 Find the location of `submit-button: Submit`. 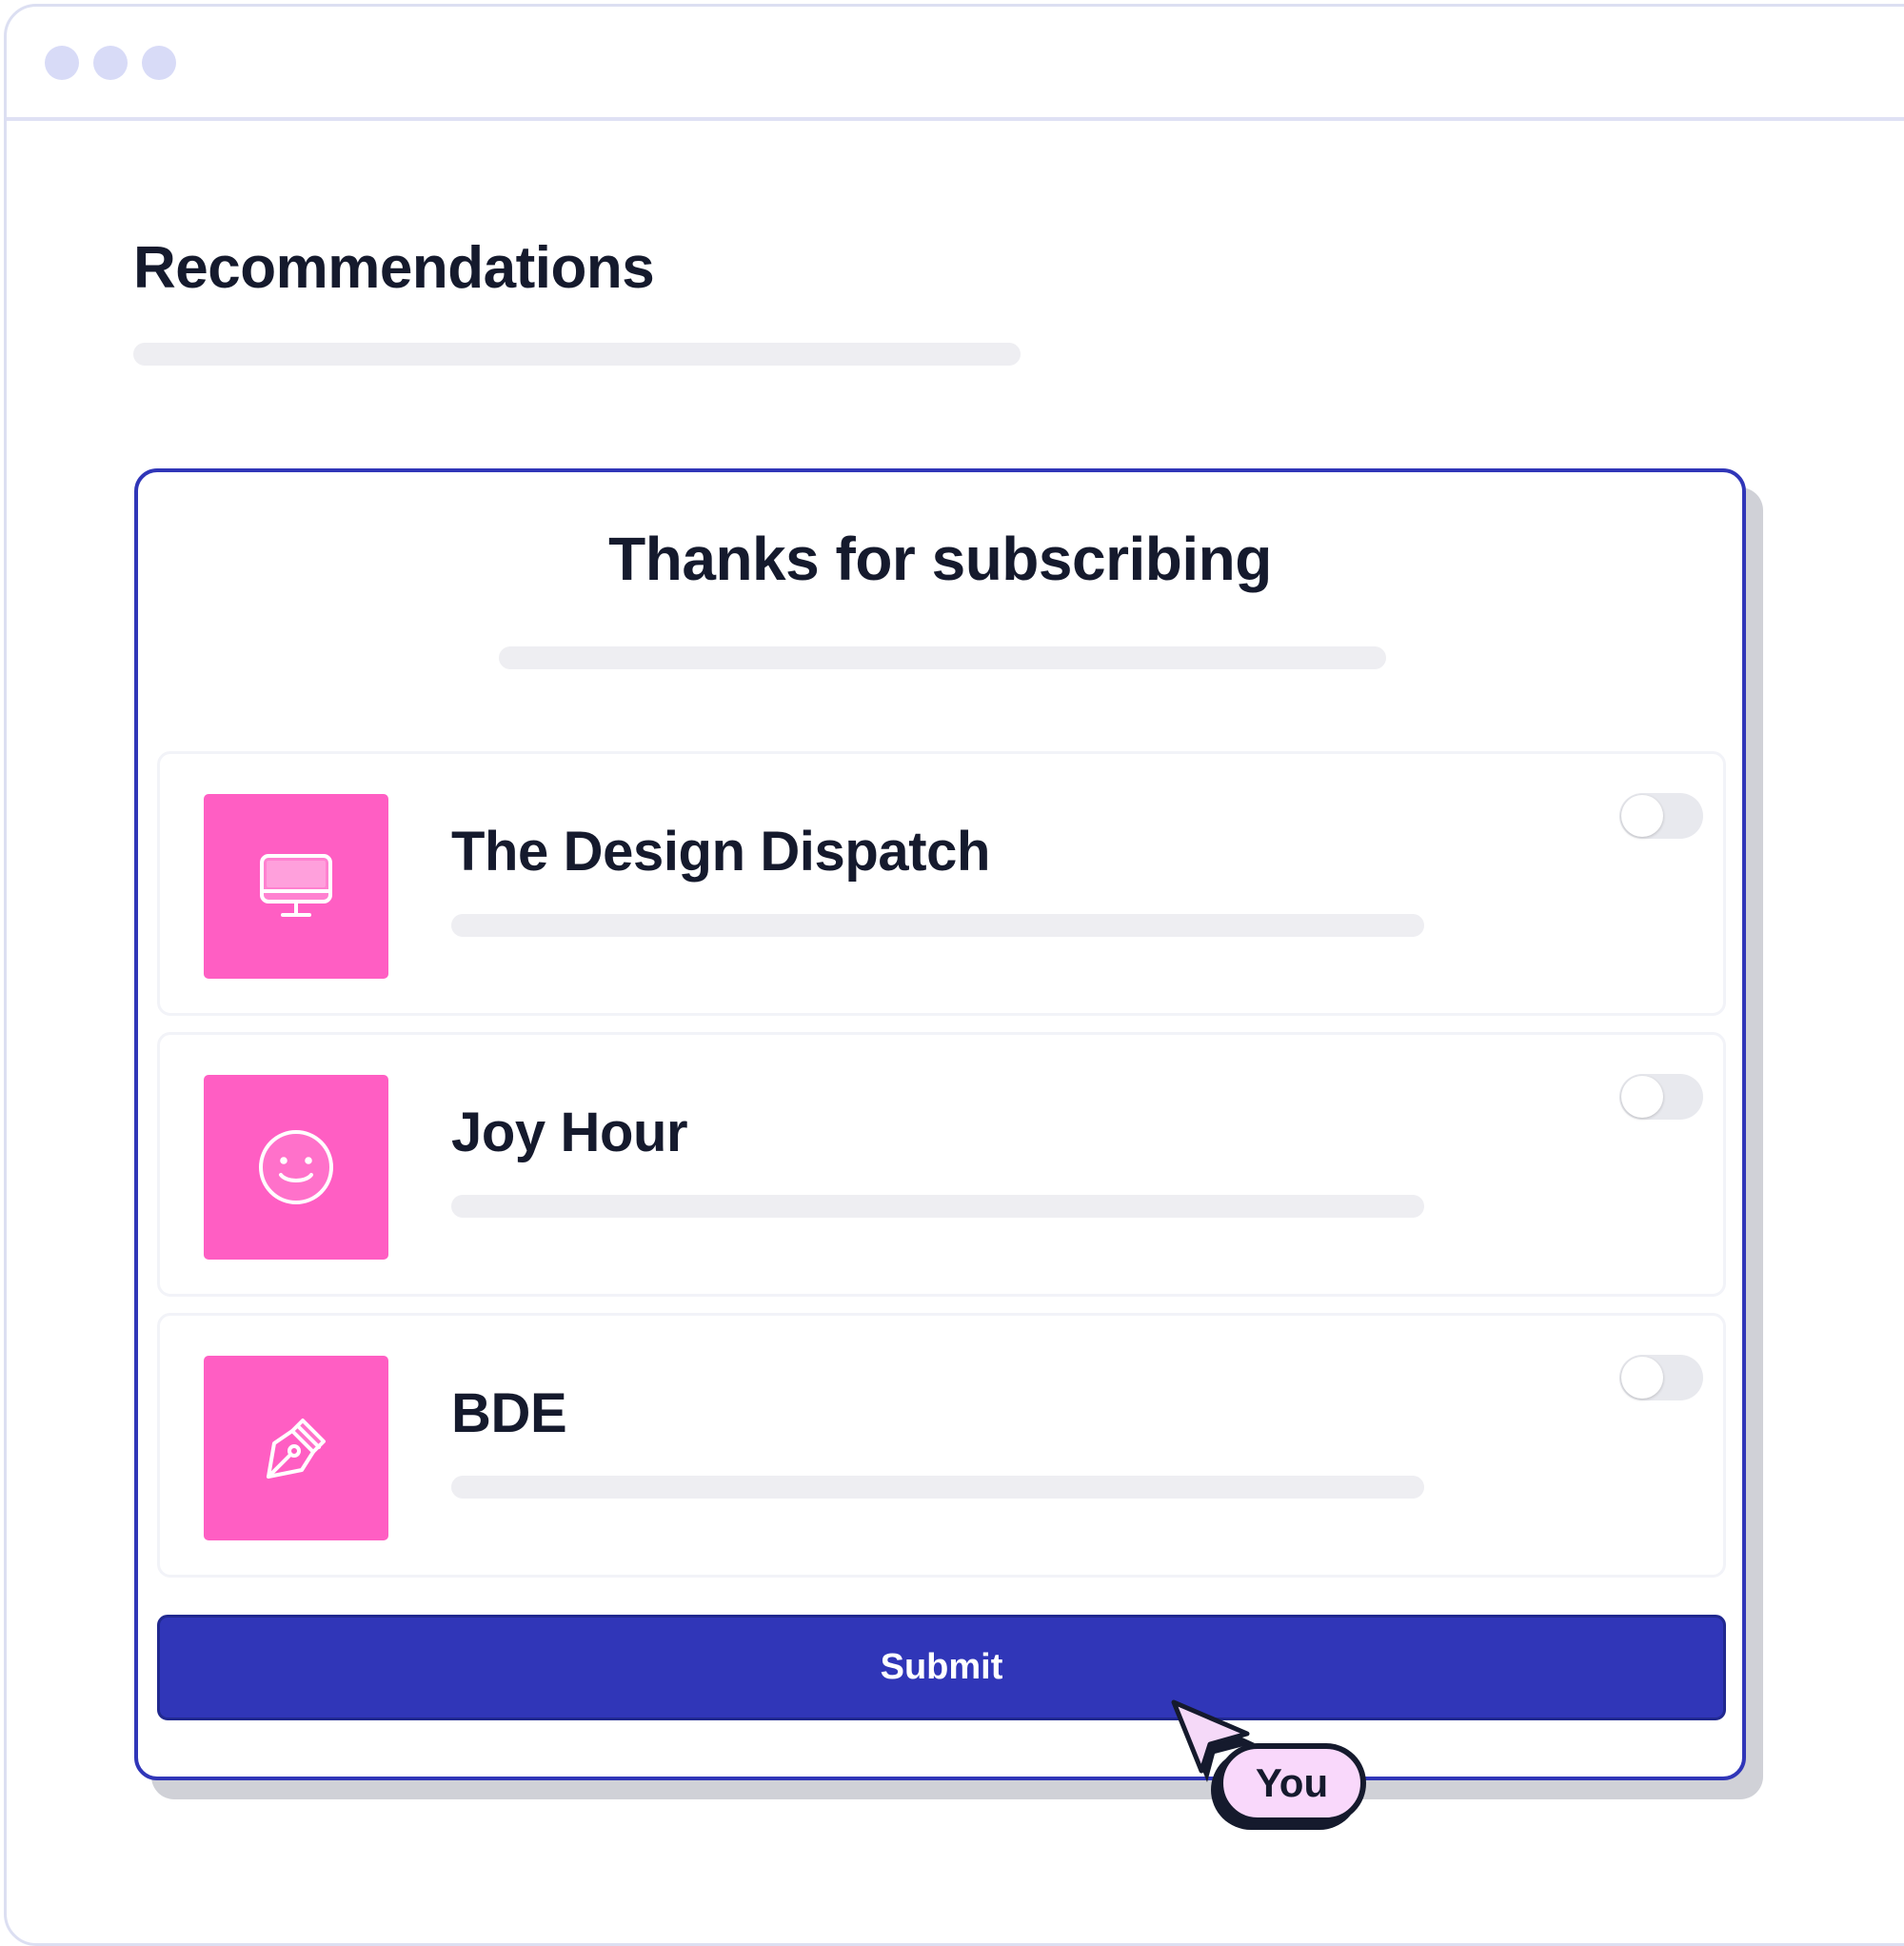

submit-button: Submit is located at coordinates (941, 1667).